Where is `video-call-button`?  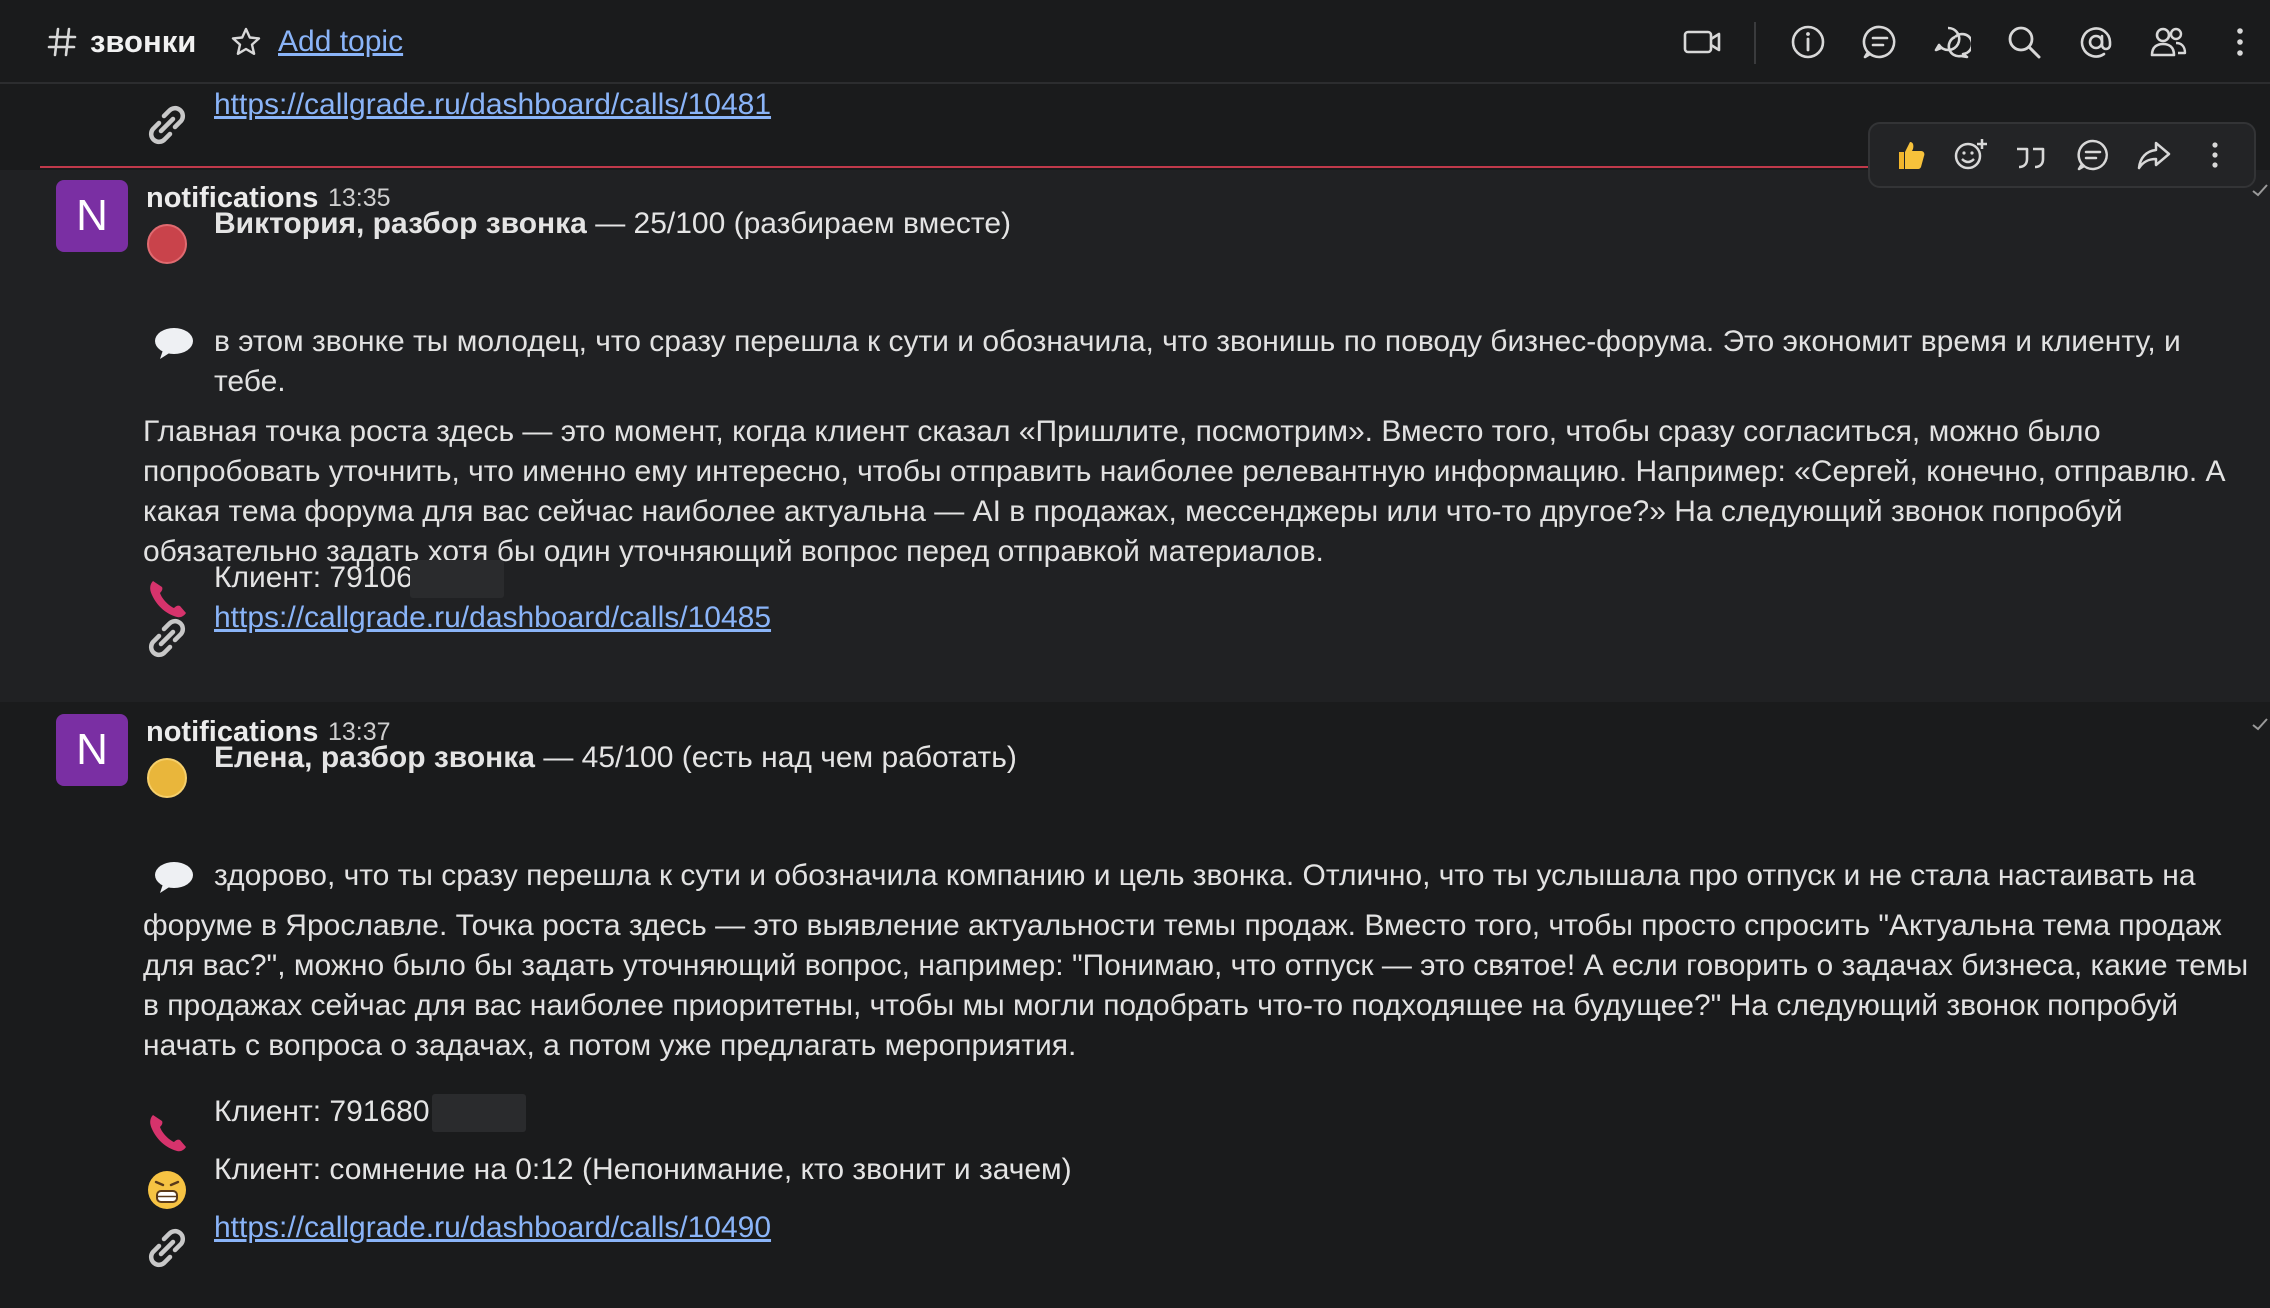 video-call-button is located at coordinates (1702, 42).